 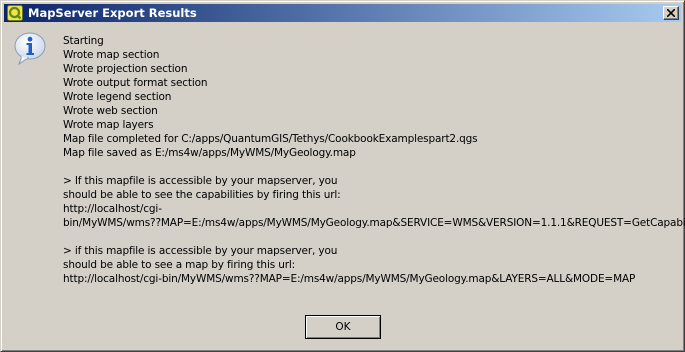 What do you see at coordinates (135, 83) in the screenshot?
I see `message-line: Wrote output format section` at bounding box center [135, 83].